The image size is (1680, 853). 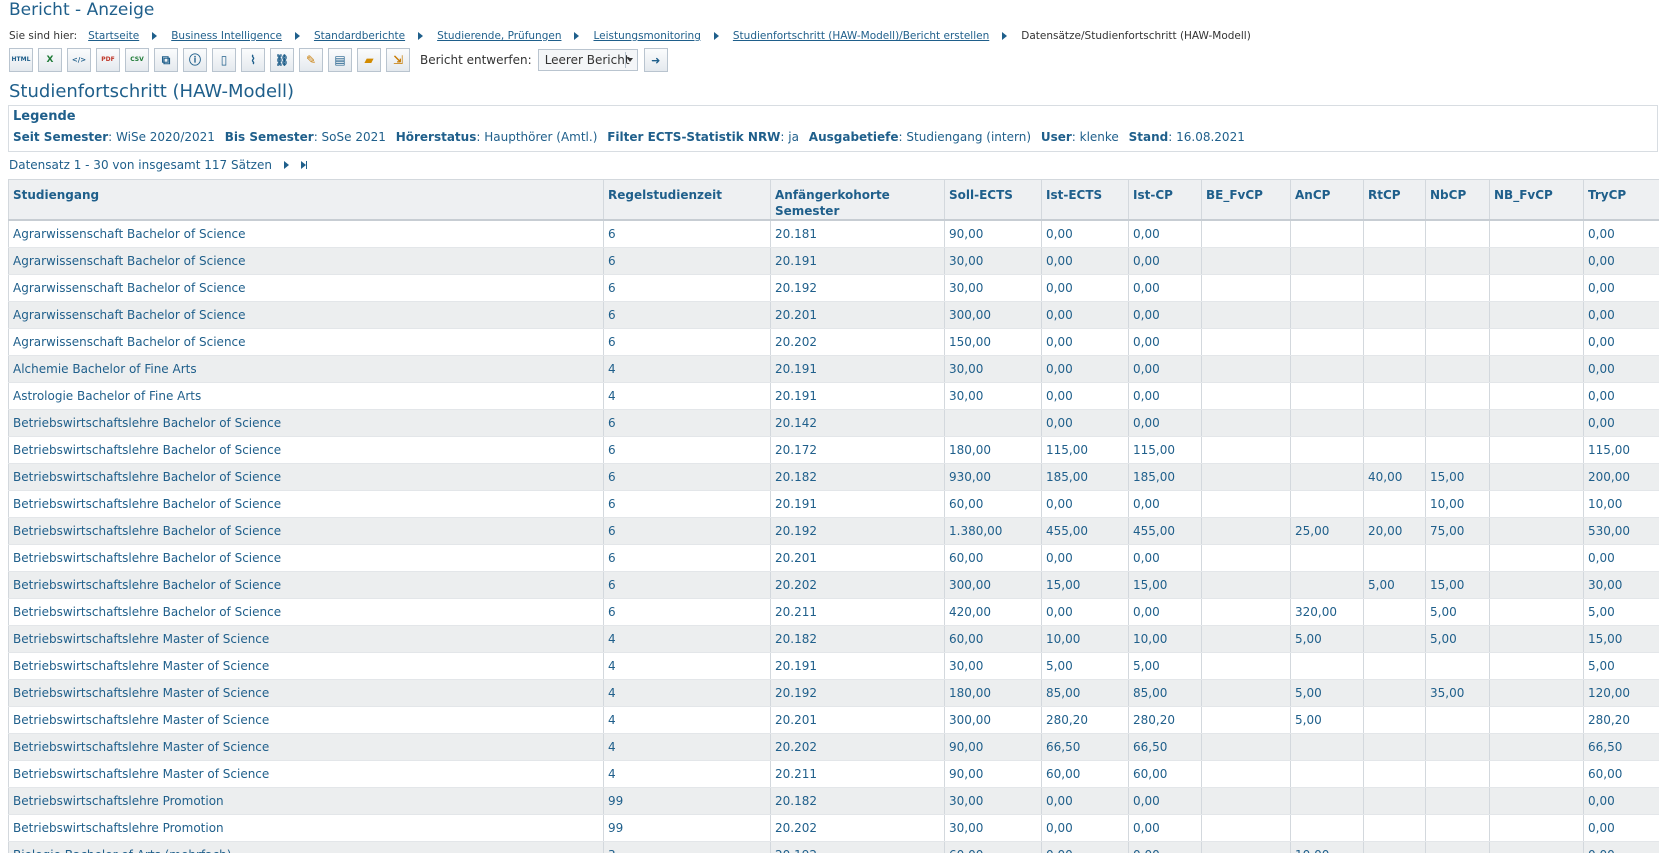 What do you see at coordinates (195, 60) in the screenshot?
I see `info-button: ⓘ` at bounding box center [195, 60].